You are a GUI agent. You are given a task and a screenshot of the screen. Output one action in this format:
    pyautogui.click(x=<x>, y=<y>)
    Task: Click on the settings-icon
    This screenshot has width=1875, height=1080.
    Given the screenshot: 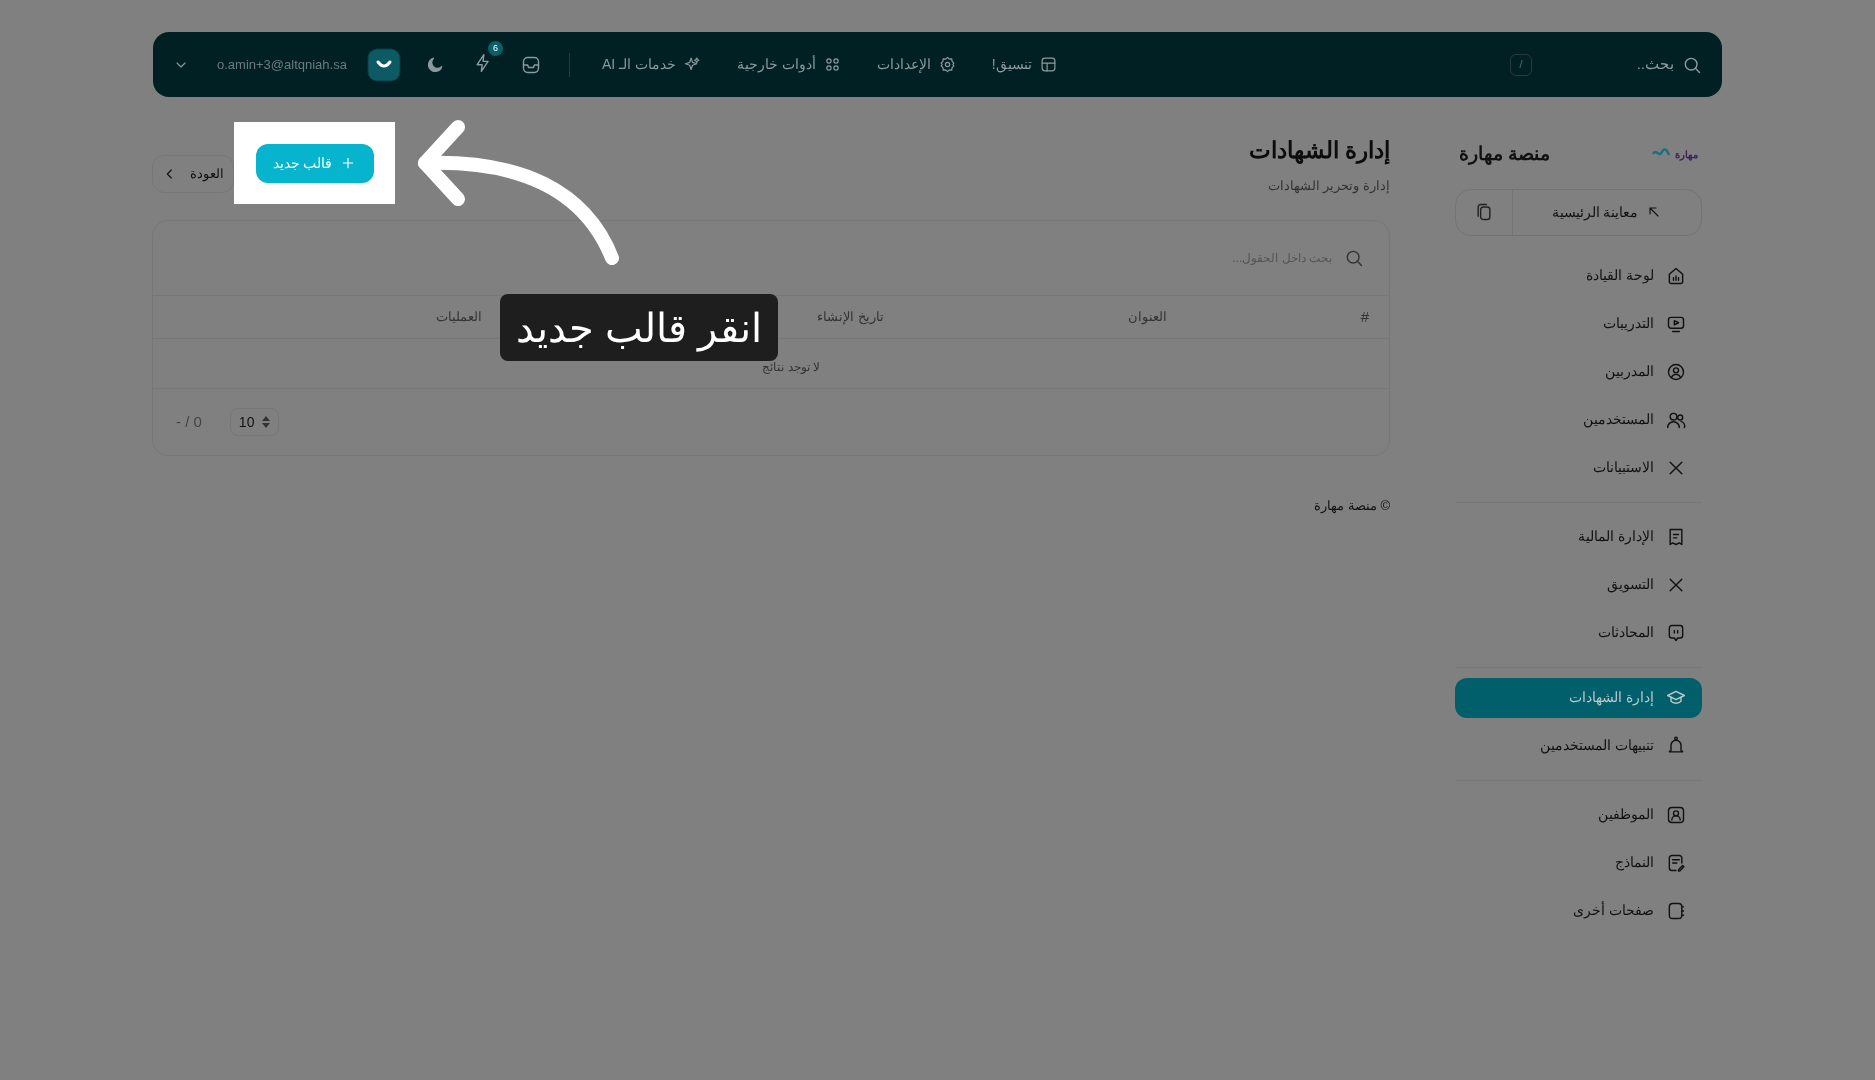 What is the action you would take?
    pyautogui.click(x=947, y=64)
    